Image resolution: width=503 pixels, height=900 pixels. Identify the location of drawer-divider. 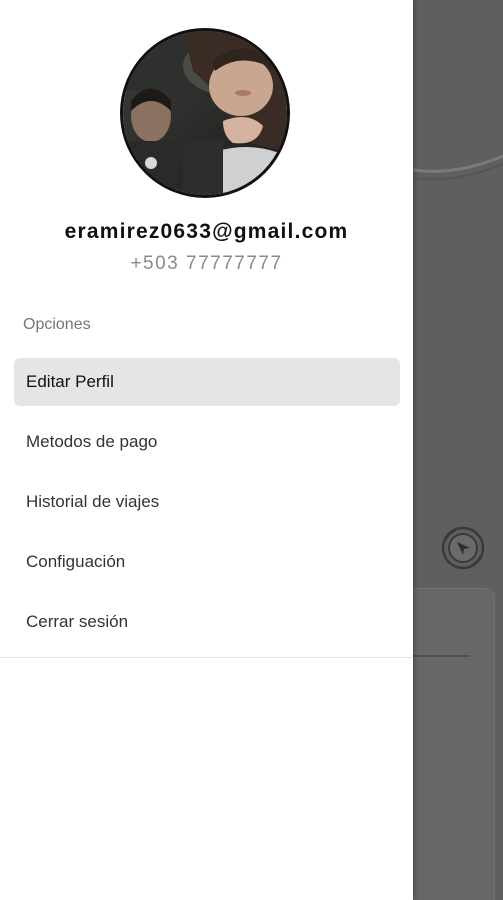
(206, 657).